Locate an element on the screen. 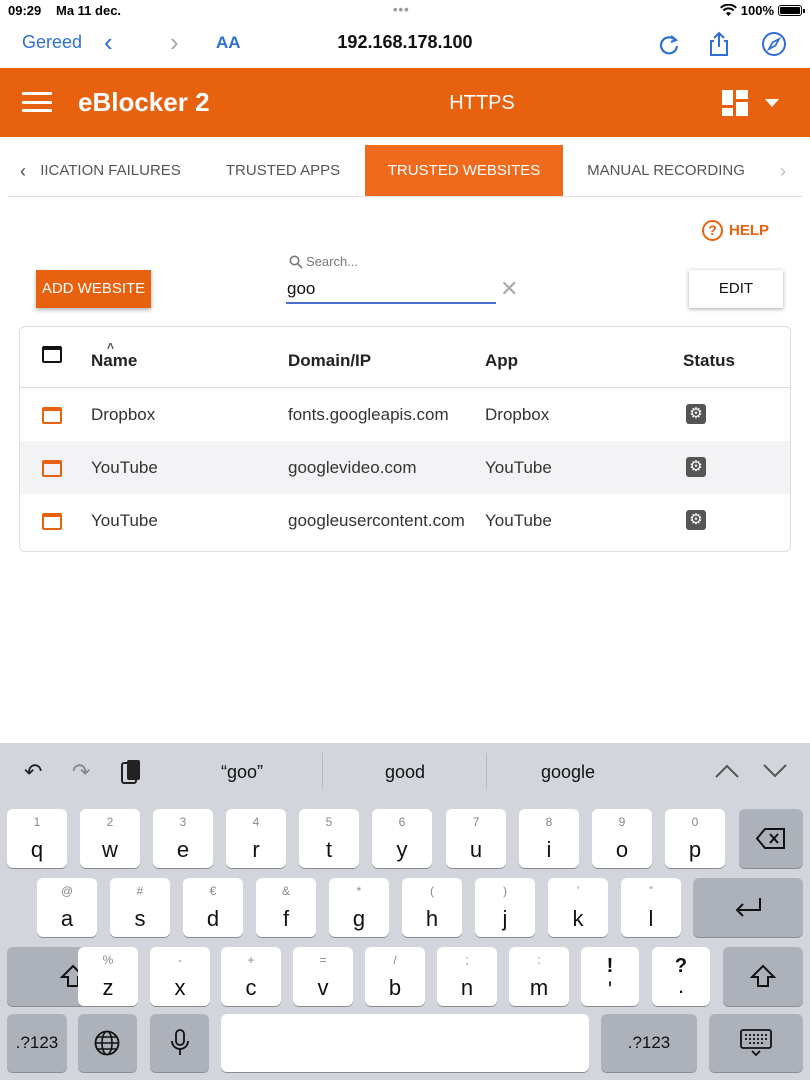  key-question: ?. is located at coordinates (681, 976).